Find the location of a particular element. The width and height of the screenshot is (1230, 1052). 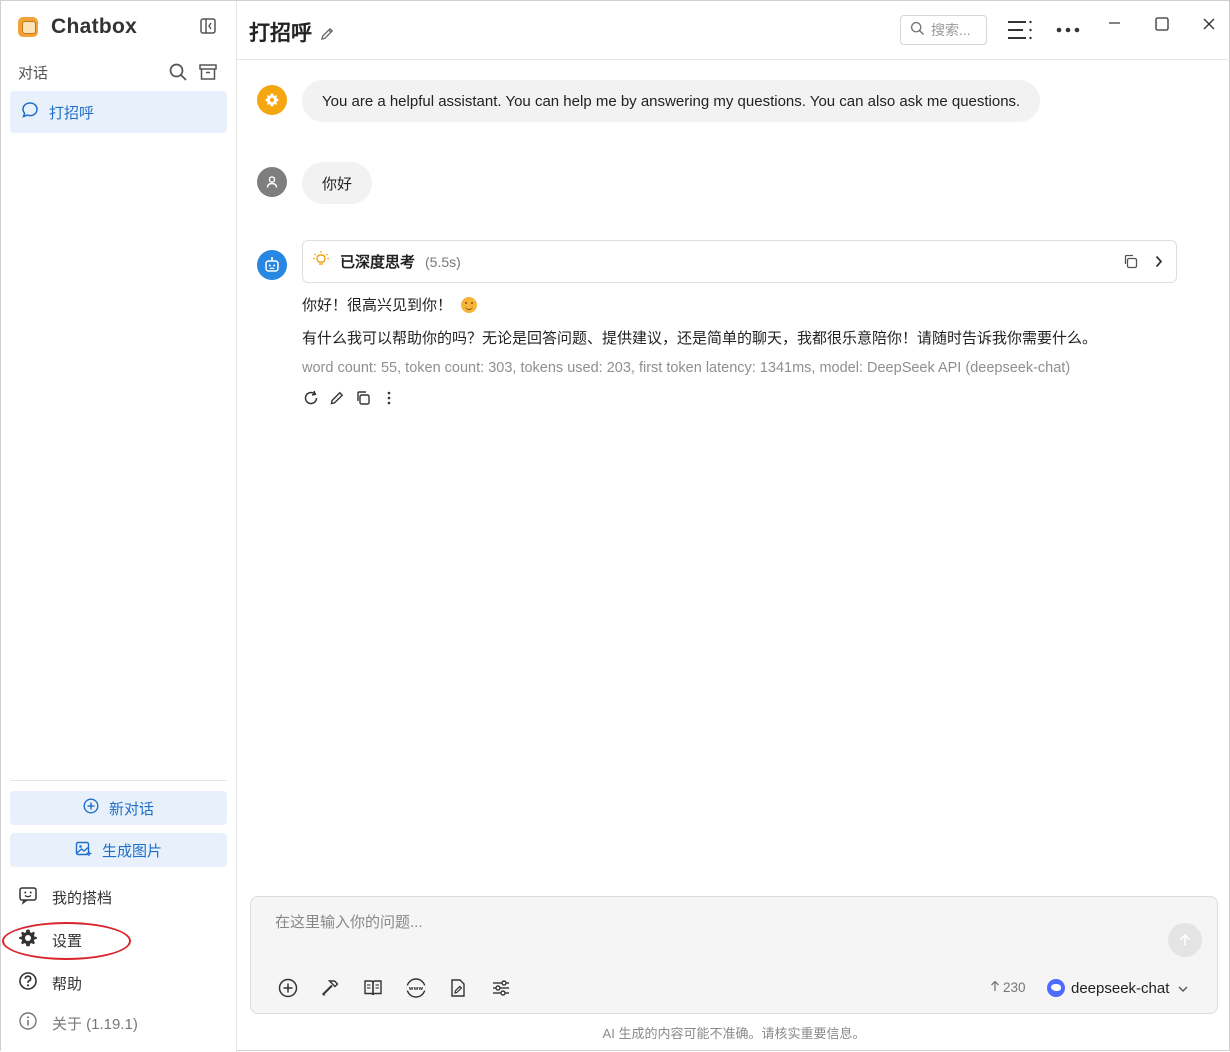

app-title: Chatbox is located at coordinates (77, 27).